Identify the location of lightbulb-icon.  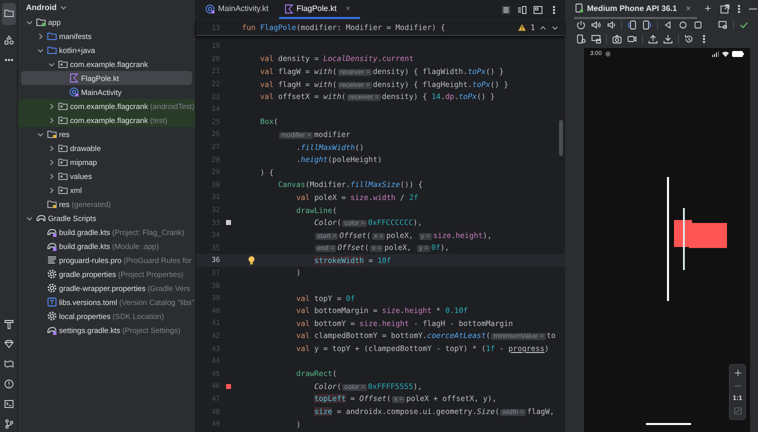
(251, 261).